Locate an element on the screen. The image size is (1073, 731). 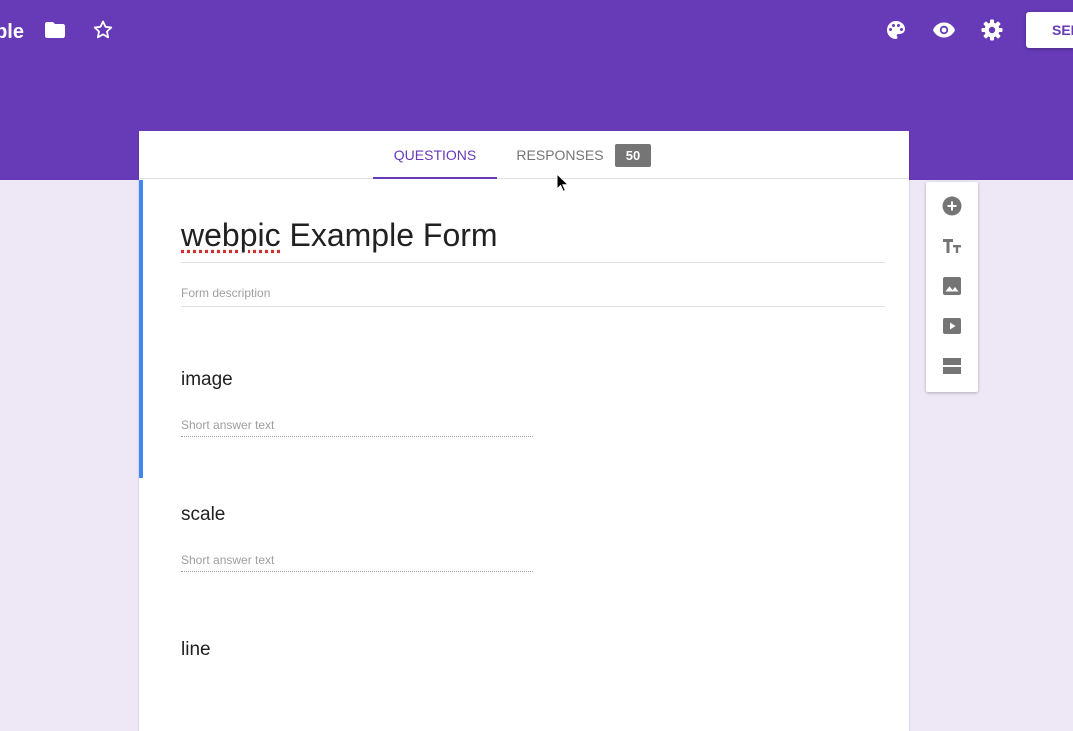
gear-icon is located at coordinates (992, 30).